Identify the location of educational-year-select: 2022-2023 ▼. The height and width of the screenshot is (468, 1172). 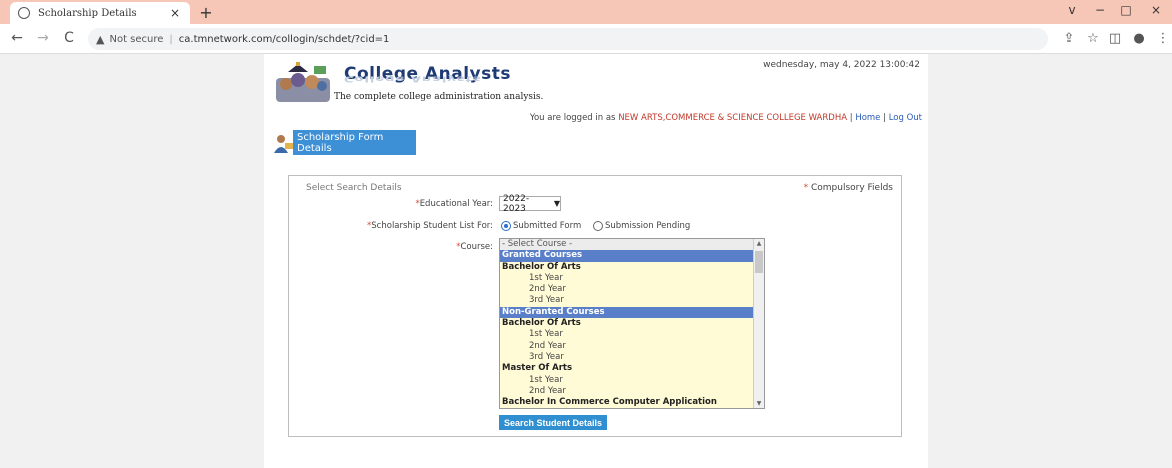
(530, 203).